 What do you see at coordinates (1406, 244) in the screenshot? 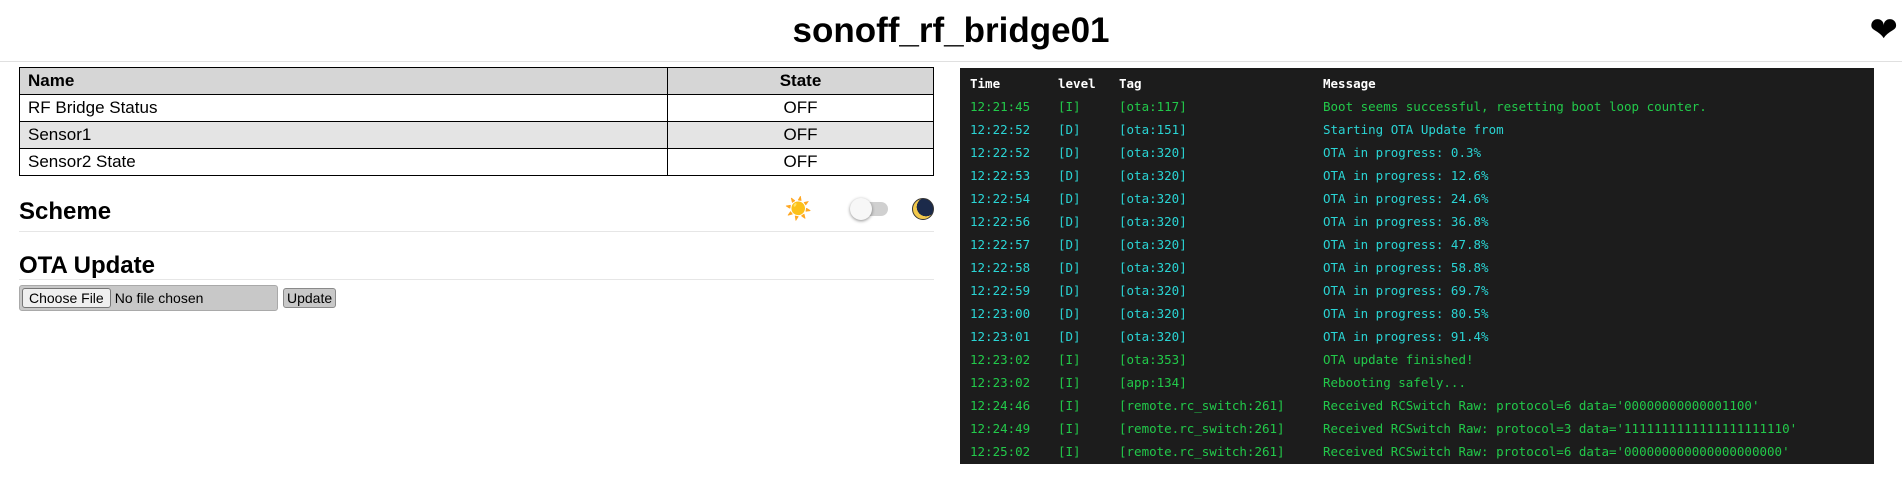
I see `log-message: OTA in progress: 47.8%` at bounding box center [1406, 244].